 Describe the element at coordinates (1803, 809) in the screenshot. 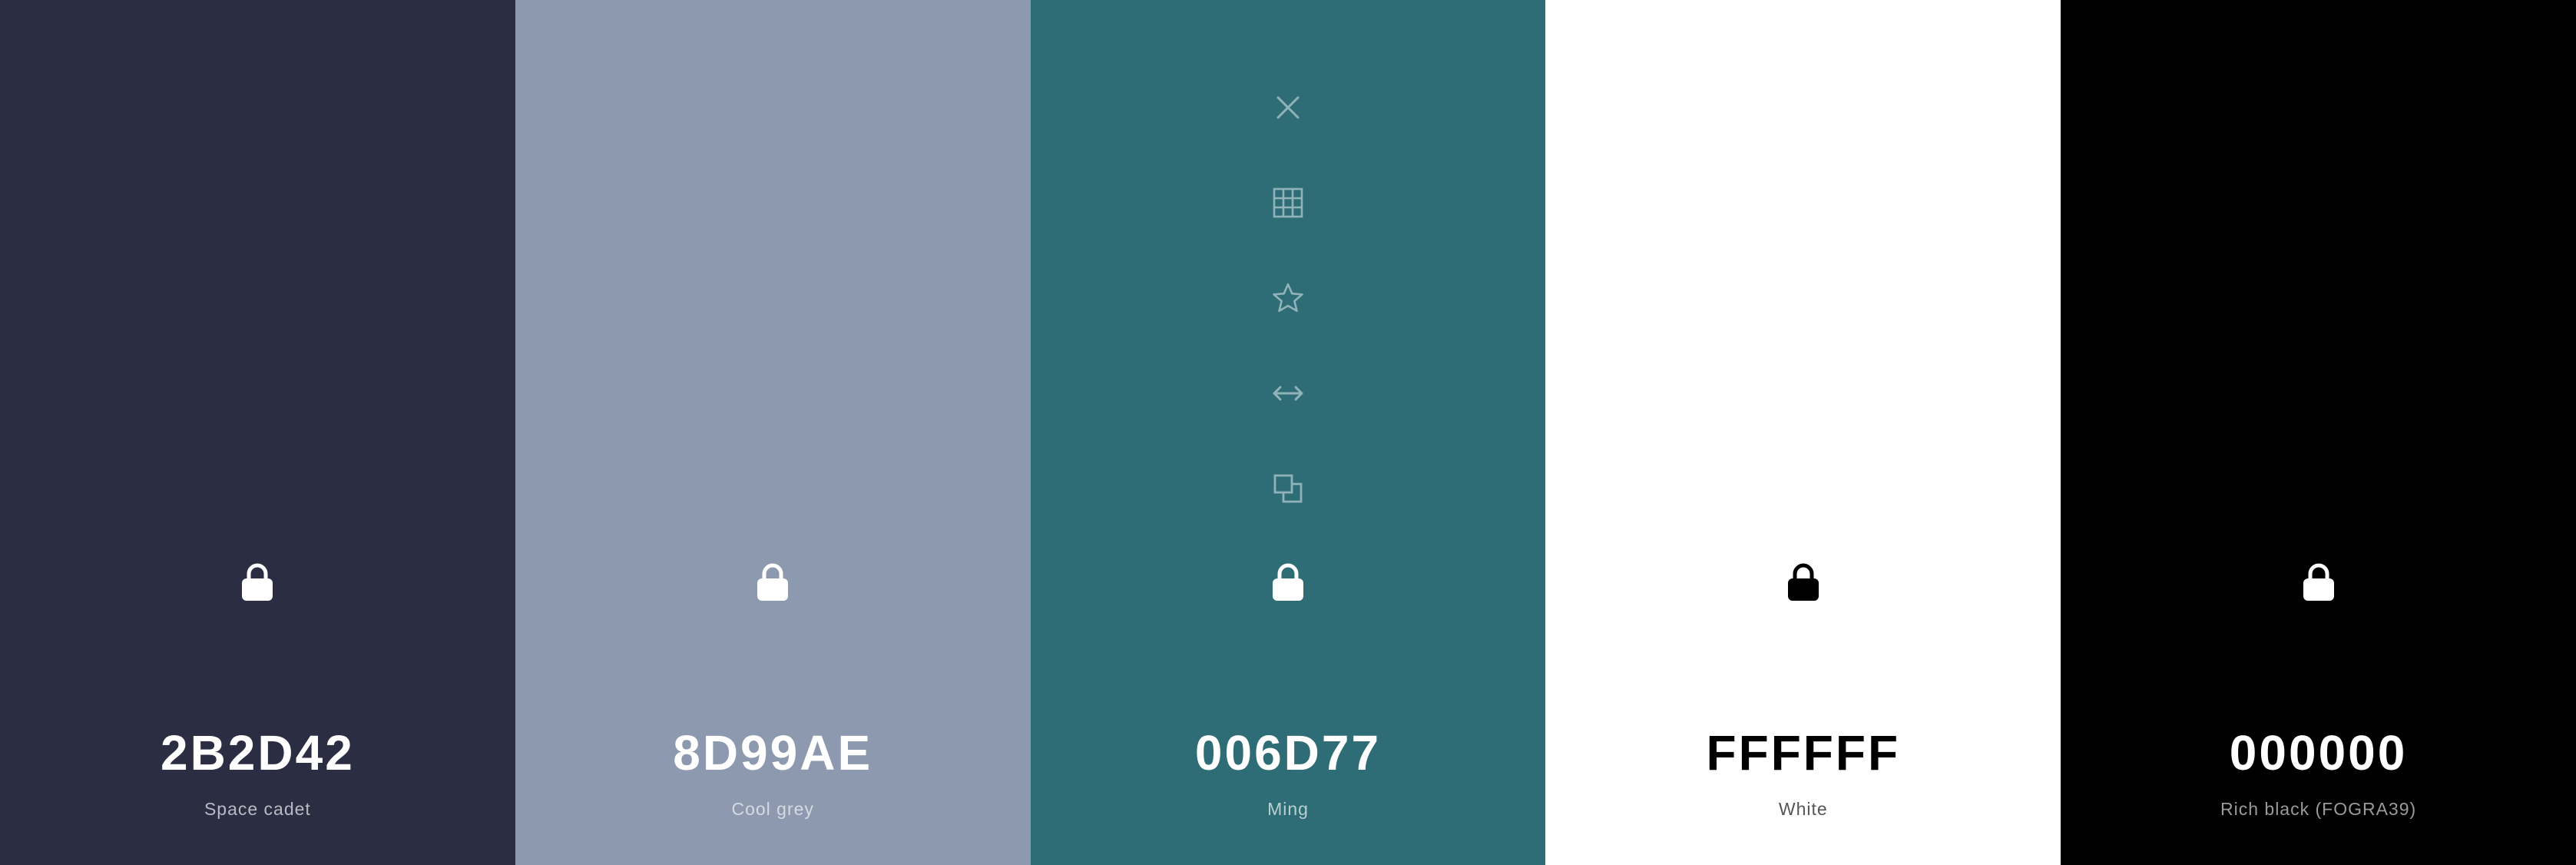

I see `color-name: White` at that location.